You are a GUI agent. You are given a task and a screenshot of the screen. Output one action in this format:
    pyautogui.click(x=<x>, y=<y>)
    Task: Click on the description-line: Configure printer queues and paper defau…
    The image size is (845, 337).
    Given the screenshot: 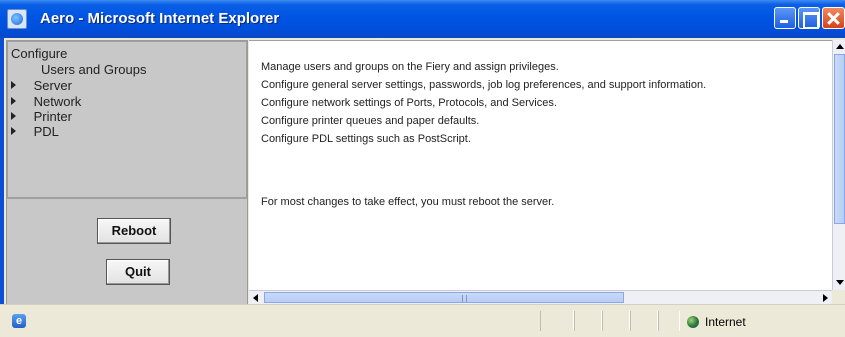 What is the action you would take?
    pyautogui.click(x=370, y=121)
    